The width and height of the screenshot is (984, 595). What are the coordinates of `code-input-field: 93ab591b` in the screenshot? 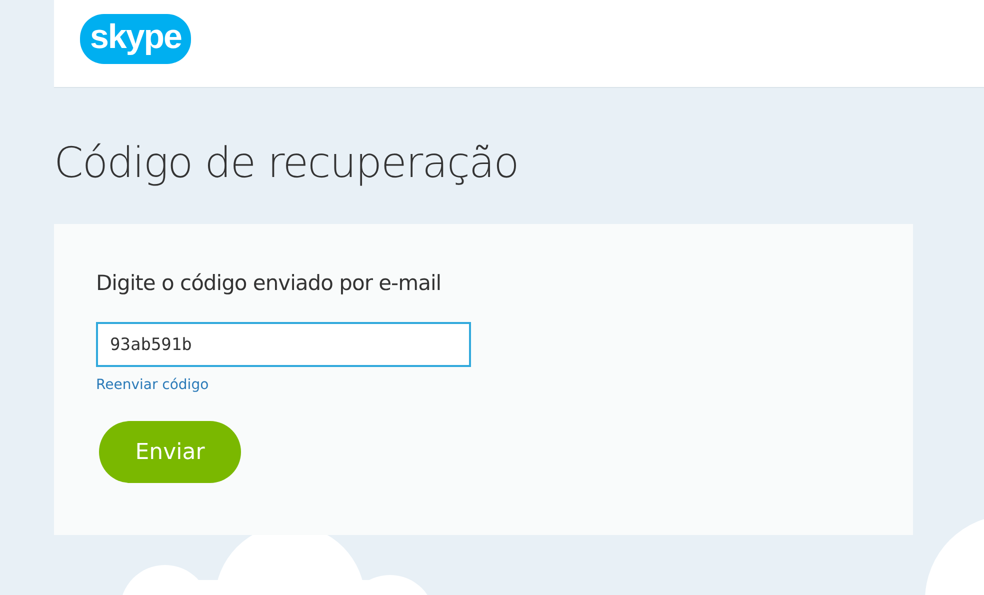 It's located at (283, 344).